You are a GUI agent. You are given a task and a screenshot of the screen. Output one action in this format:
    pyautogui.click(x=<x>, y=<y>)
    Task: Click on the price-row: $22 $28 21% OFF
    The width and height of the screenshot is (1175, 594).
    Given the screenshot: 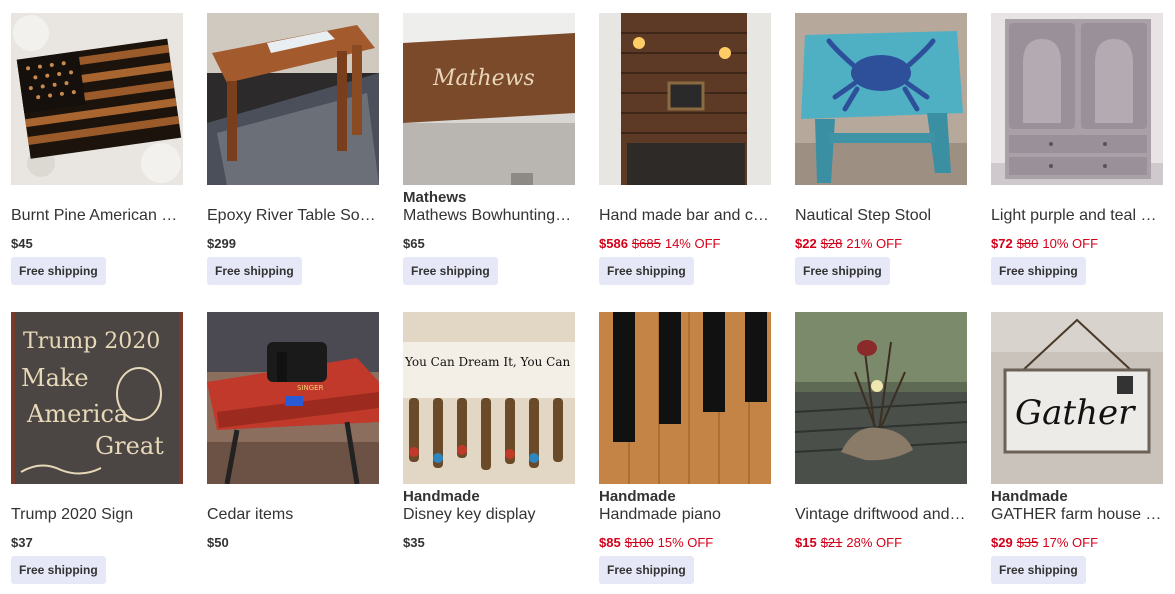 What is the action you would take?
    pyautogui.click(x=848, y=243)
    